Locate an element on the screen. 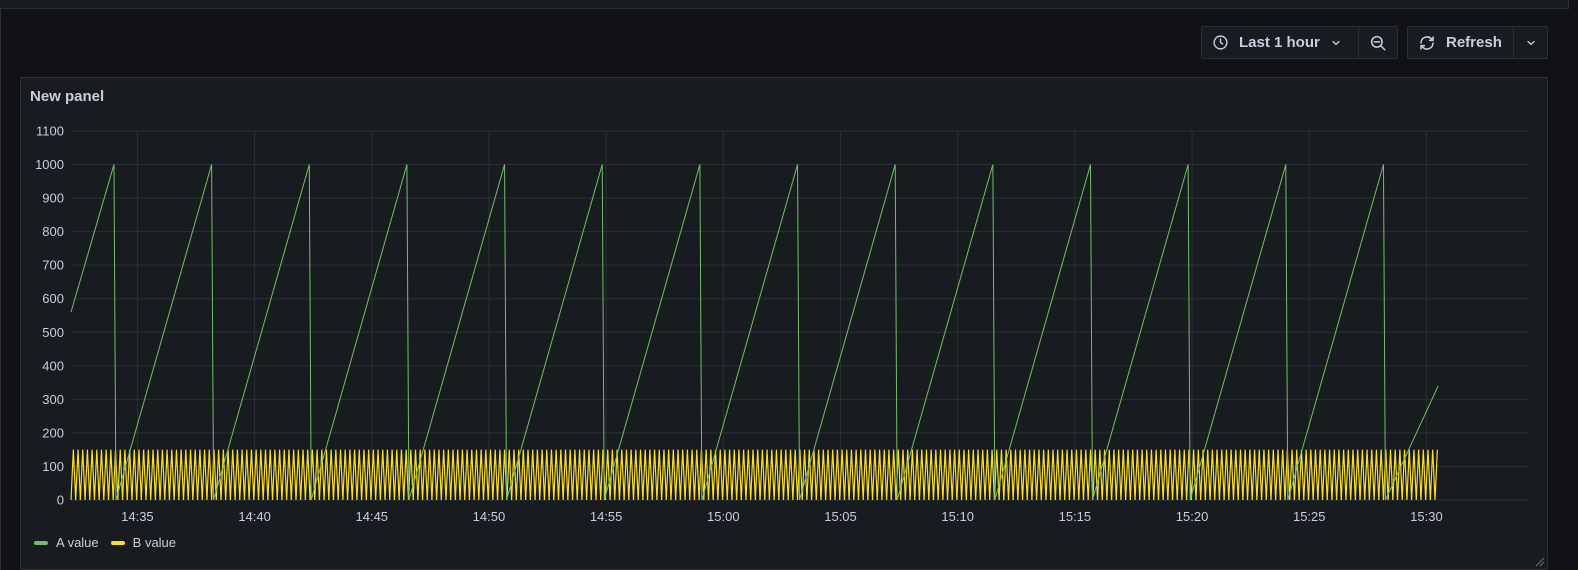 This screenshot has width=1578, height=570. x-tick-label: 14:40 is located at coordinates (254, 516).